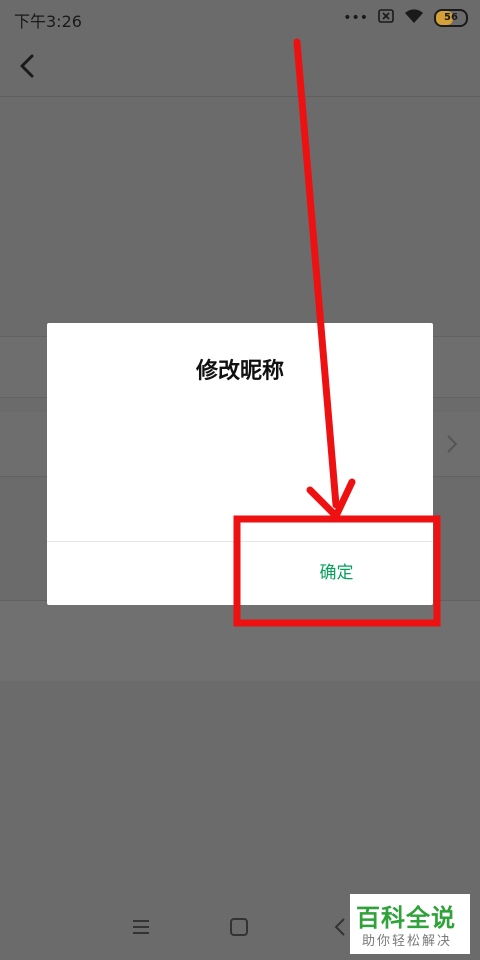 This screenshot has width=480, height=960. What do you see at coordinates (406, 918) in the screenshot?
I see `watermark-main: 百科全说` at bounding box center [406, 918].